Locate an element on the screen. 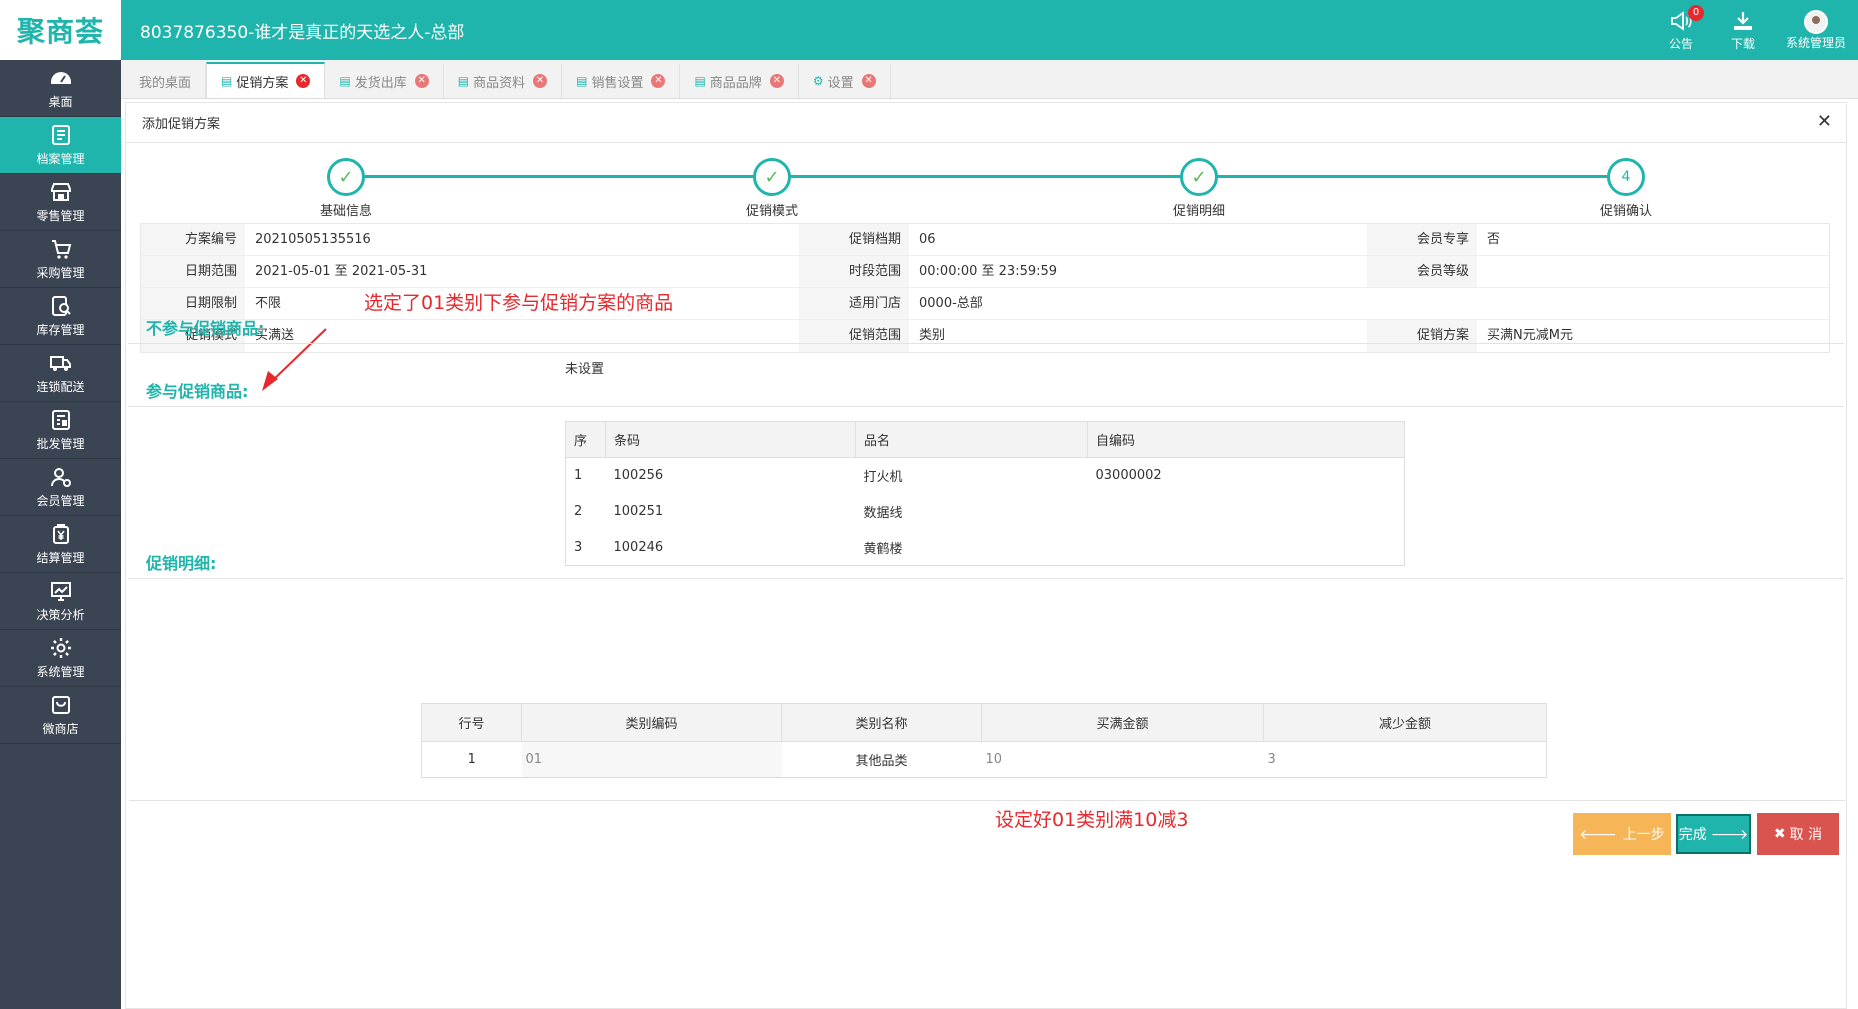 The width and height of the screenshot is (1858, 1009). download-button: 下载 is located at coordinates (1743, 30).